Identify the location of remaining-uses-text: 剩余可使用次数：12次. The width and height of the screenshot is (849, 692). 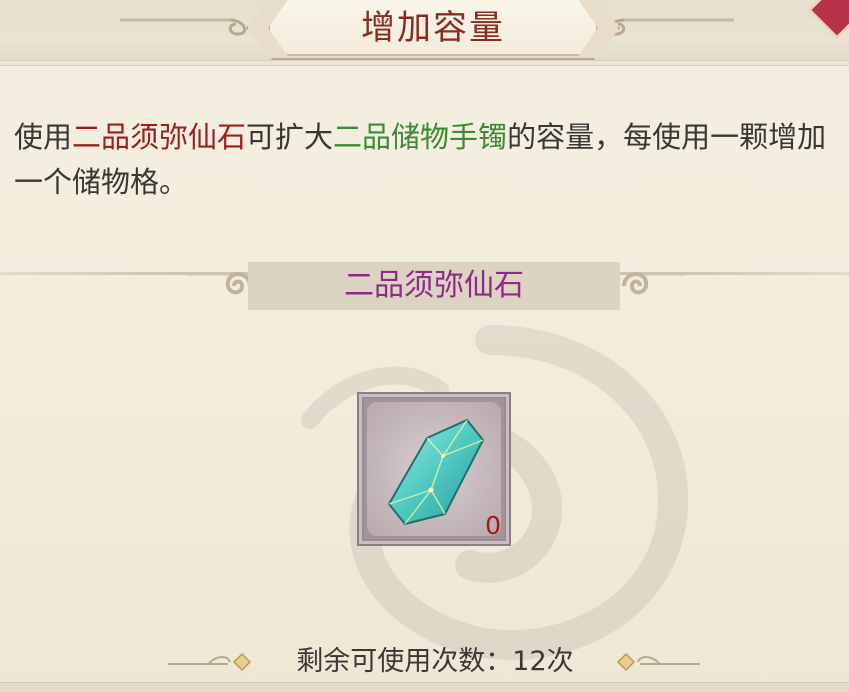
(435, 661).